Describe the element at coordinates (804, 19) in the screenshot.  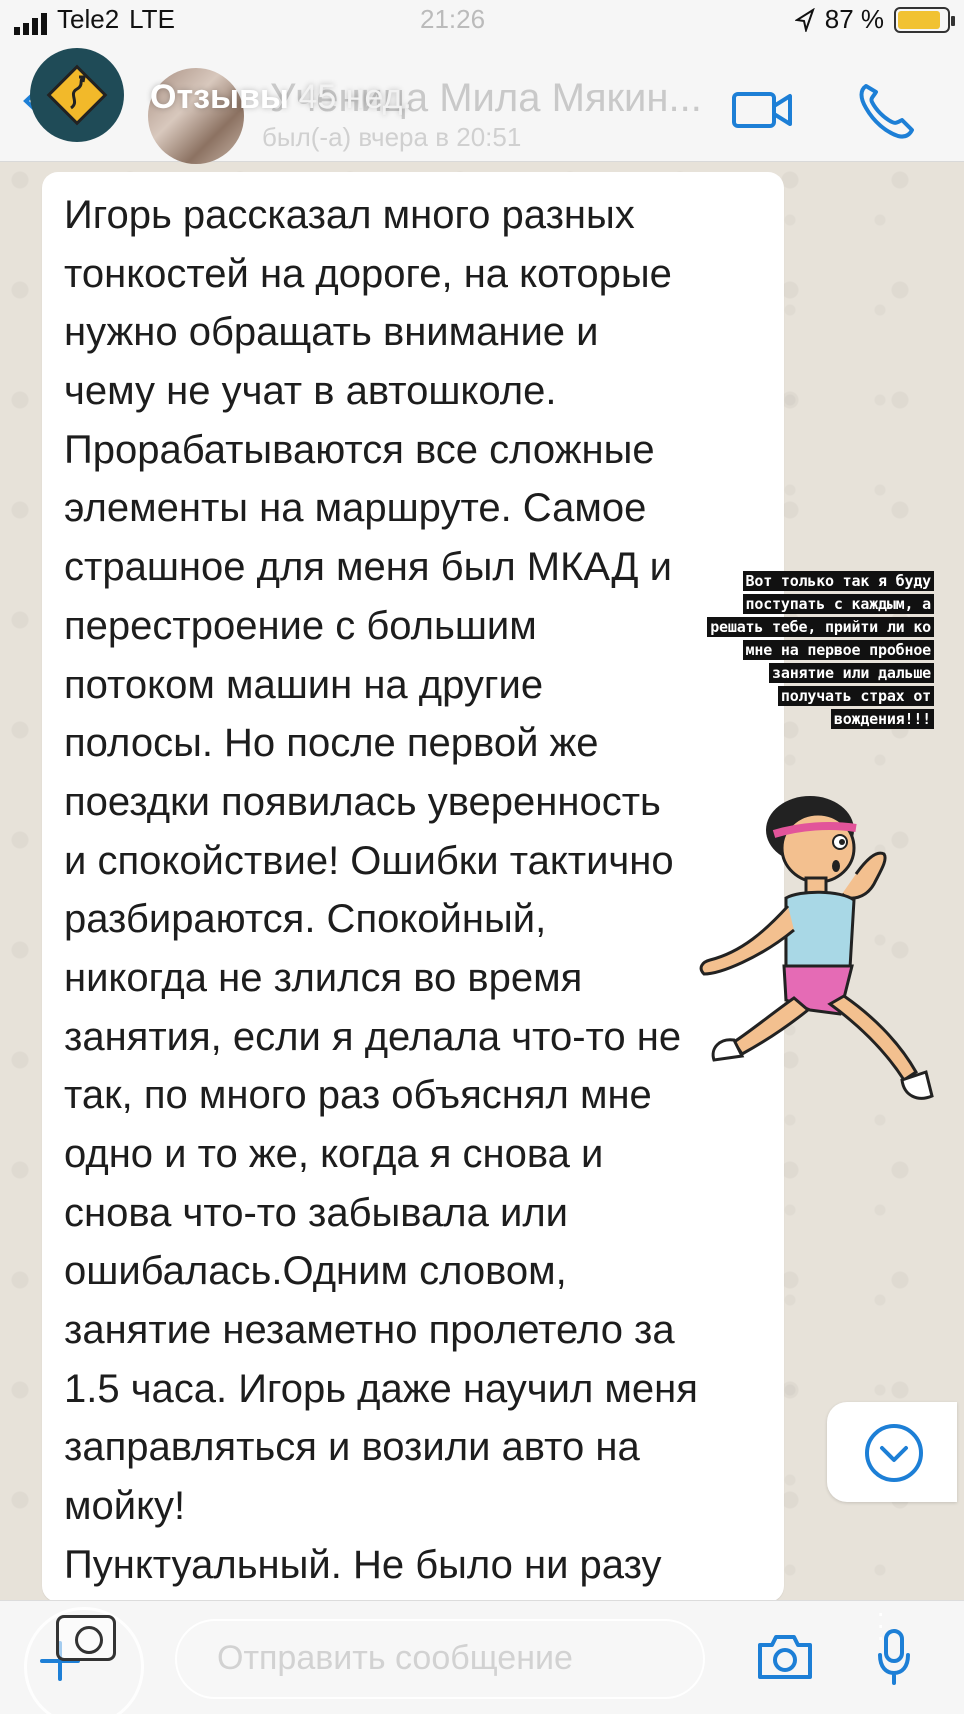
I see `location-arrow-icon` at that location.